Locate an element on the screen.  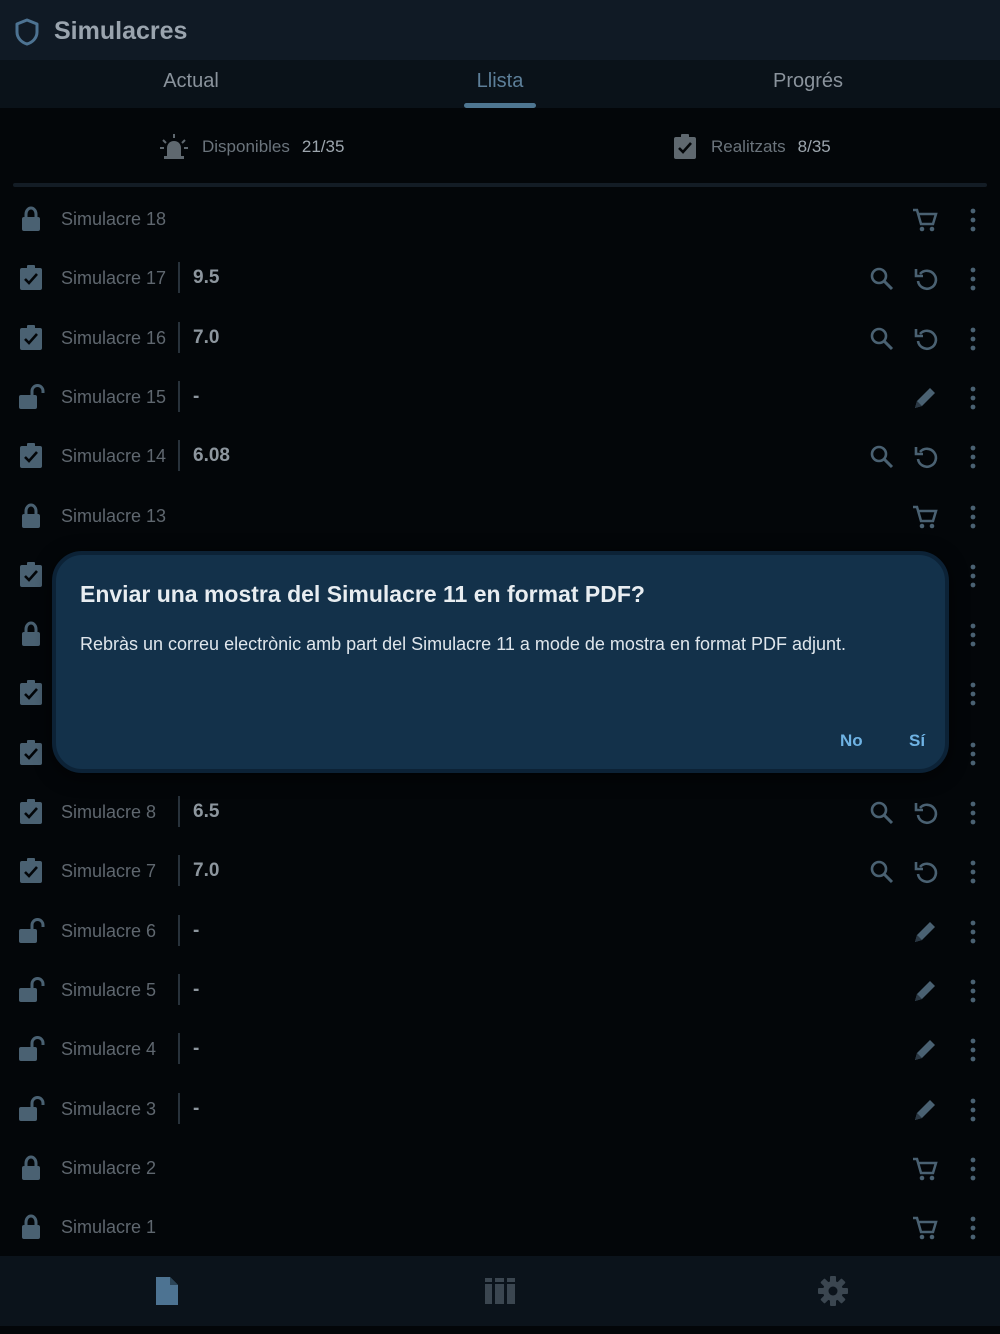
stat-done: Realitzats 8/35 is located at coordinates (752, 147).